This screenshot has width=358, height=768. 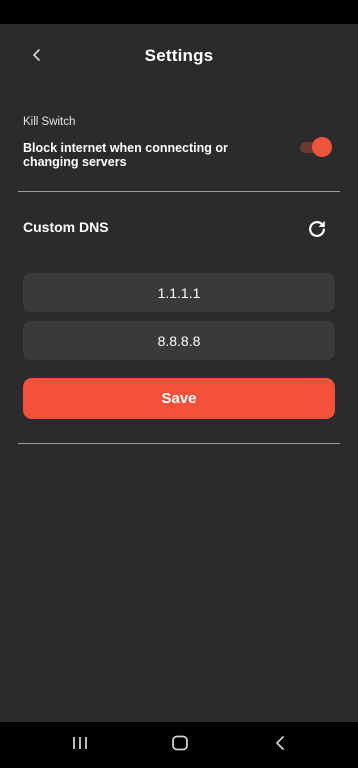 I want to click on kill-switch-toggle, so click(x=316, y=147).